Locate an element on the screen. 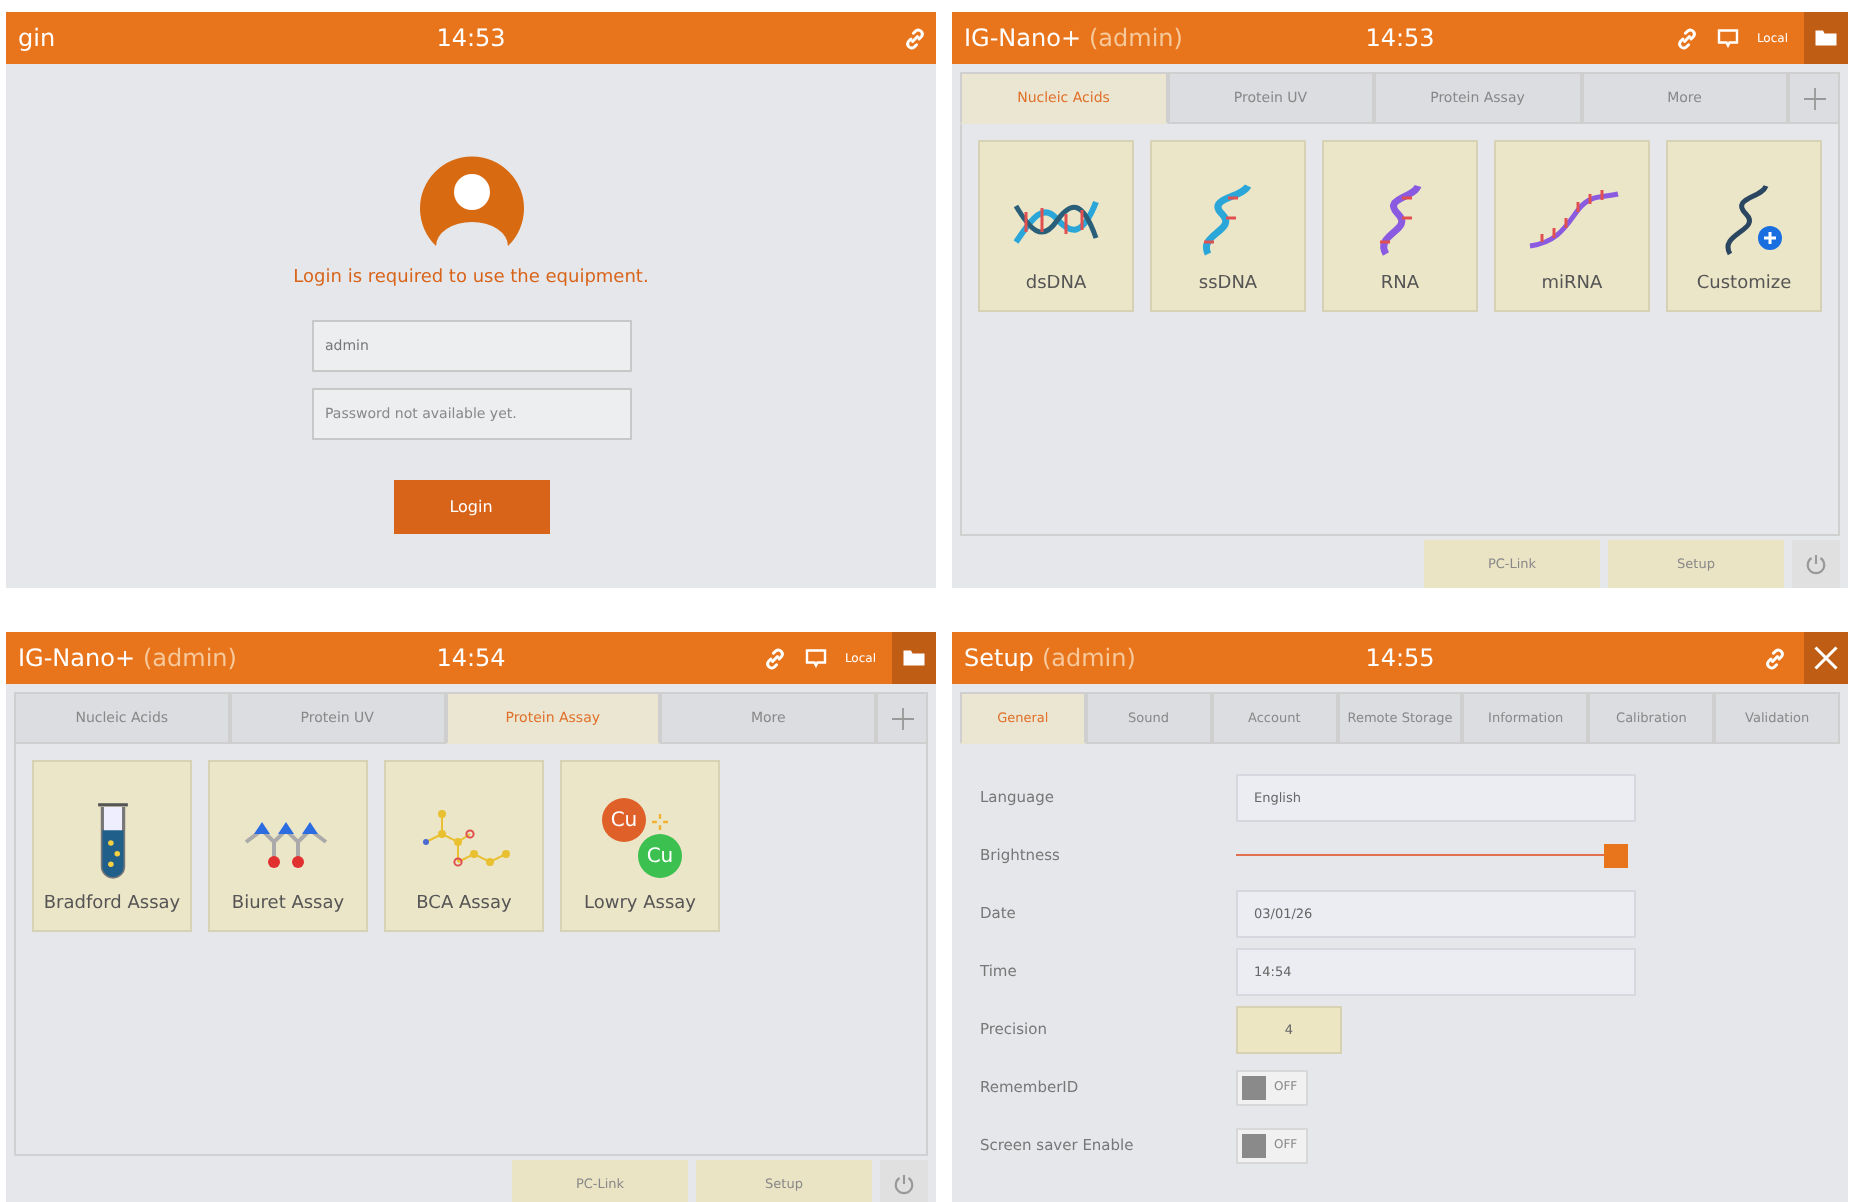 This screenshot has width=1852, height=1202. assay-tile: Customize is located at coordinates (1744, 226).